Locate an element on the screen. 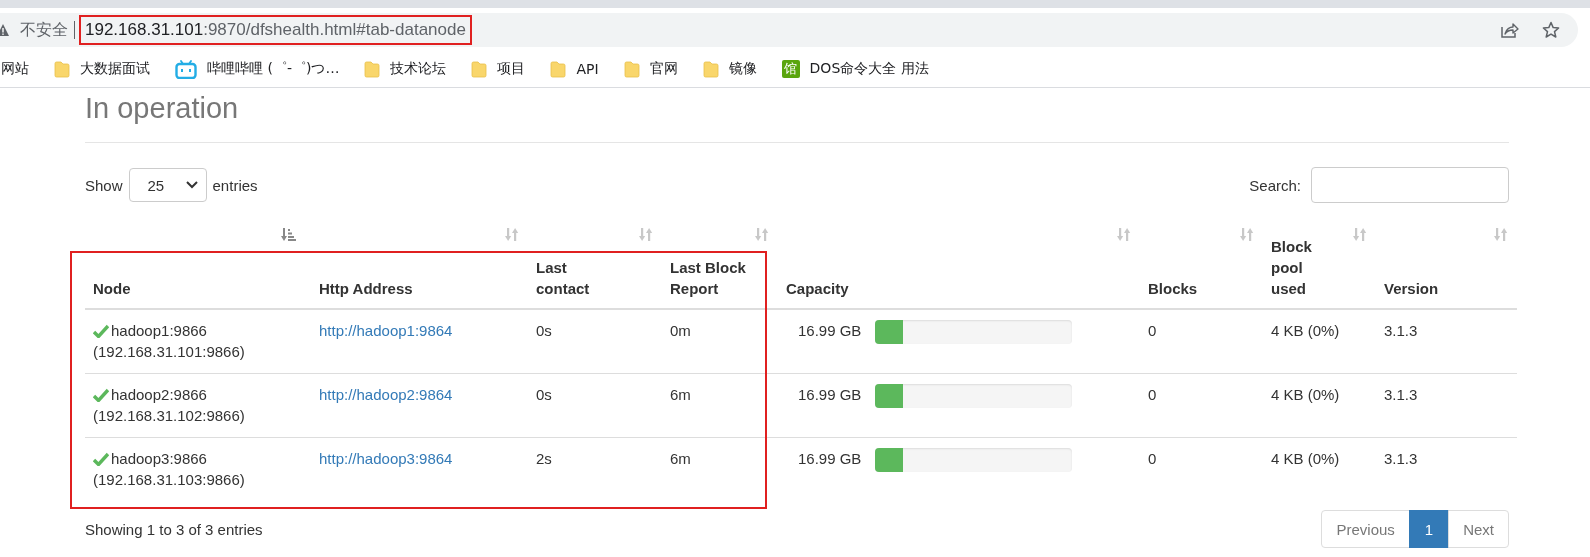 Image resolution: width=1590 pixels, height=557 pixels. page-button: 1 is located at coordinates (1429, 529).